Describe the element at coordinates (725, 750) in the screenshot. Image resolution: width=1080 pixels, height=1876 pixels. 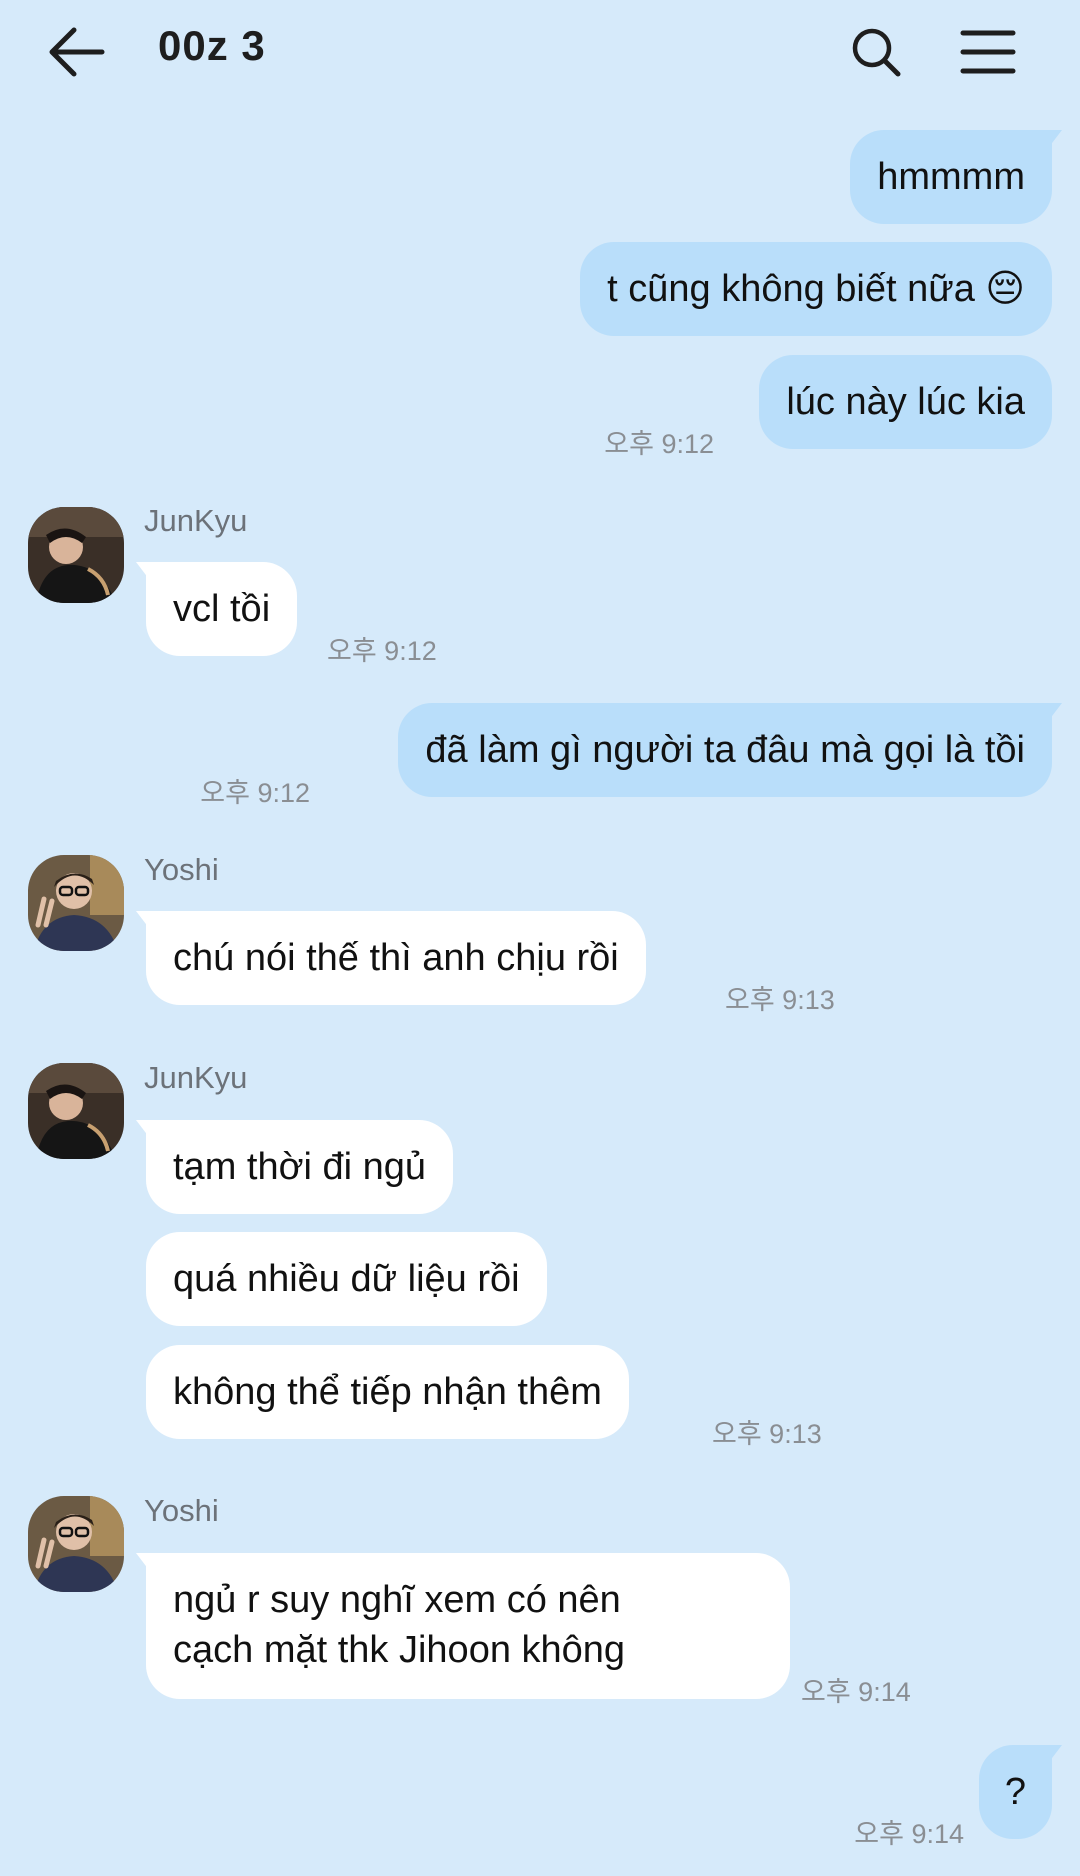
I see `message-bubble-sent: đã làm gì người ta đâu mà gọi là tồi` at that location.